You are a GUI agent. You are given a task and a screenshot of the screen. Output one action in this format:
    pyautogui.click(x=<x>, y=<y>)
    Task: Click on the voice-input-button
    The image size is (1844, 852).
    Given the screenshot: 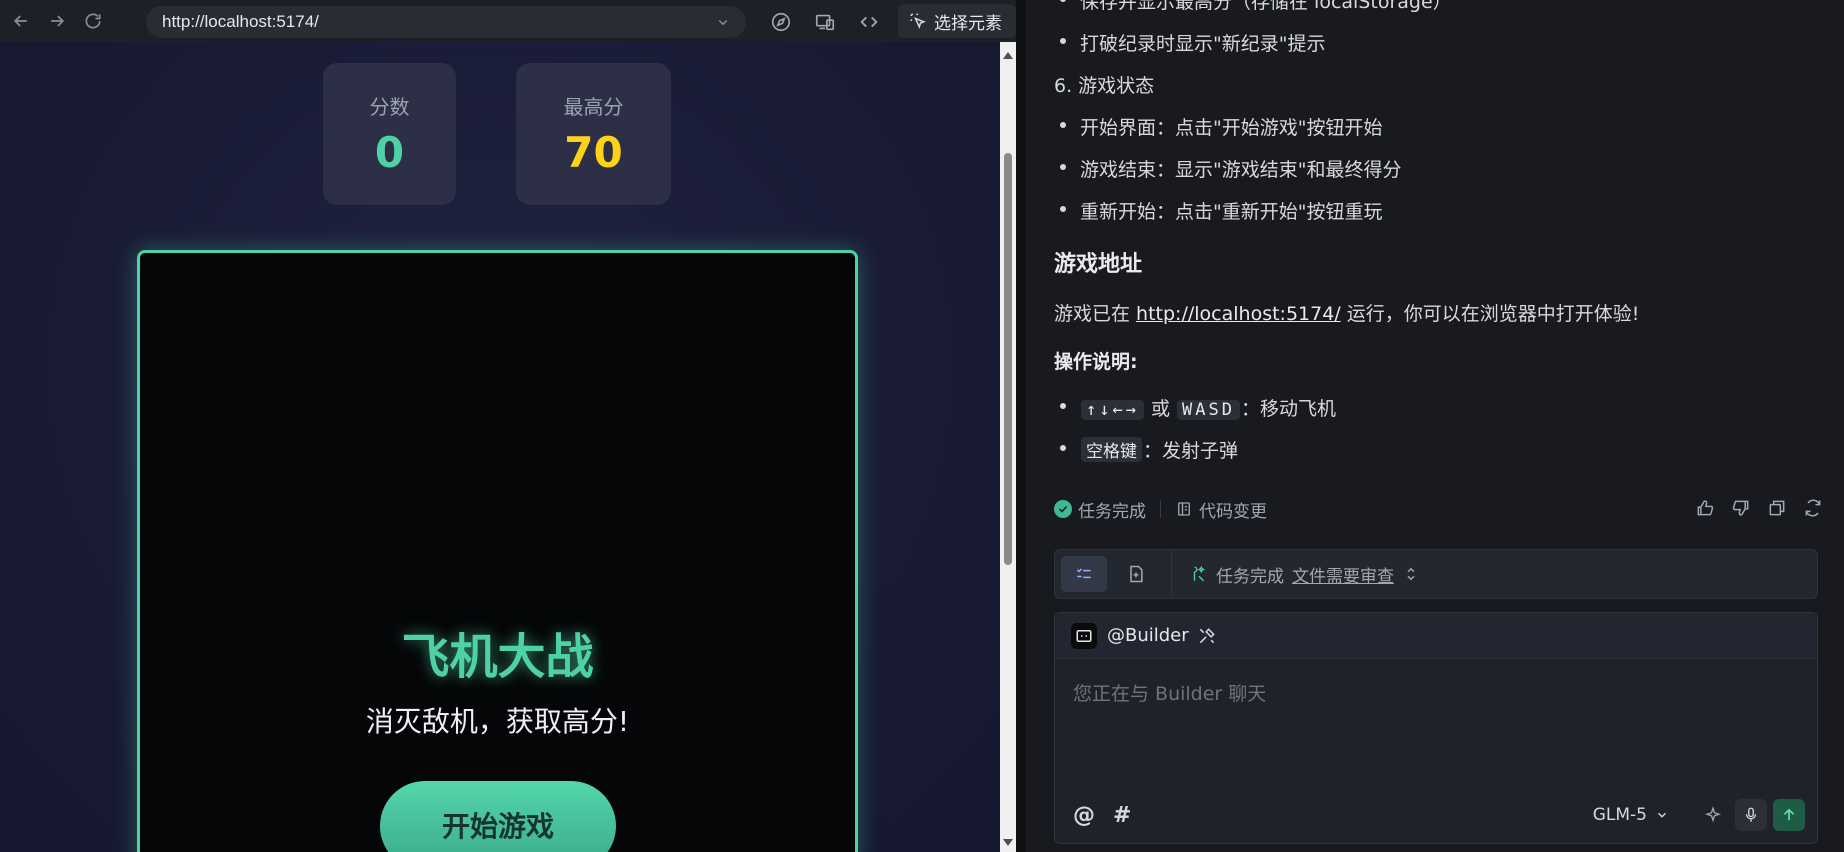 What is the action you would take?
    pyautogui.click(x=1751, y=815)
    